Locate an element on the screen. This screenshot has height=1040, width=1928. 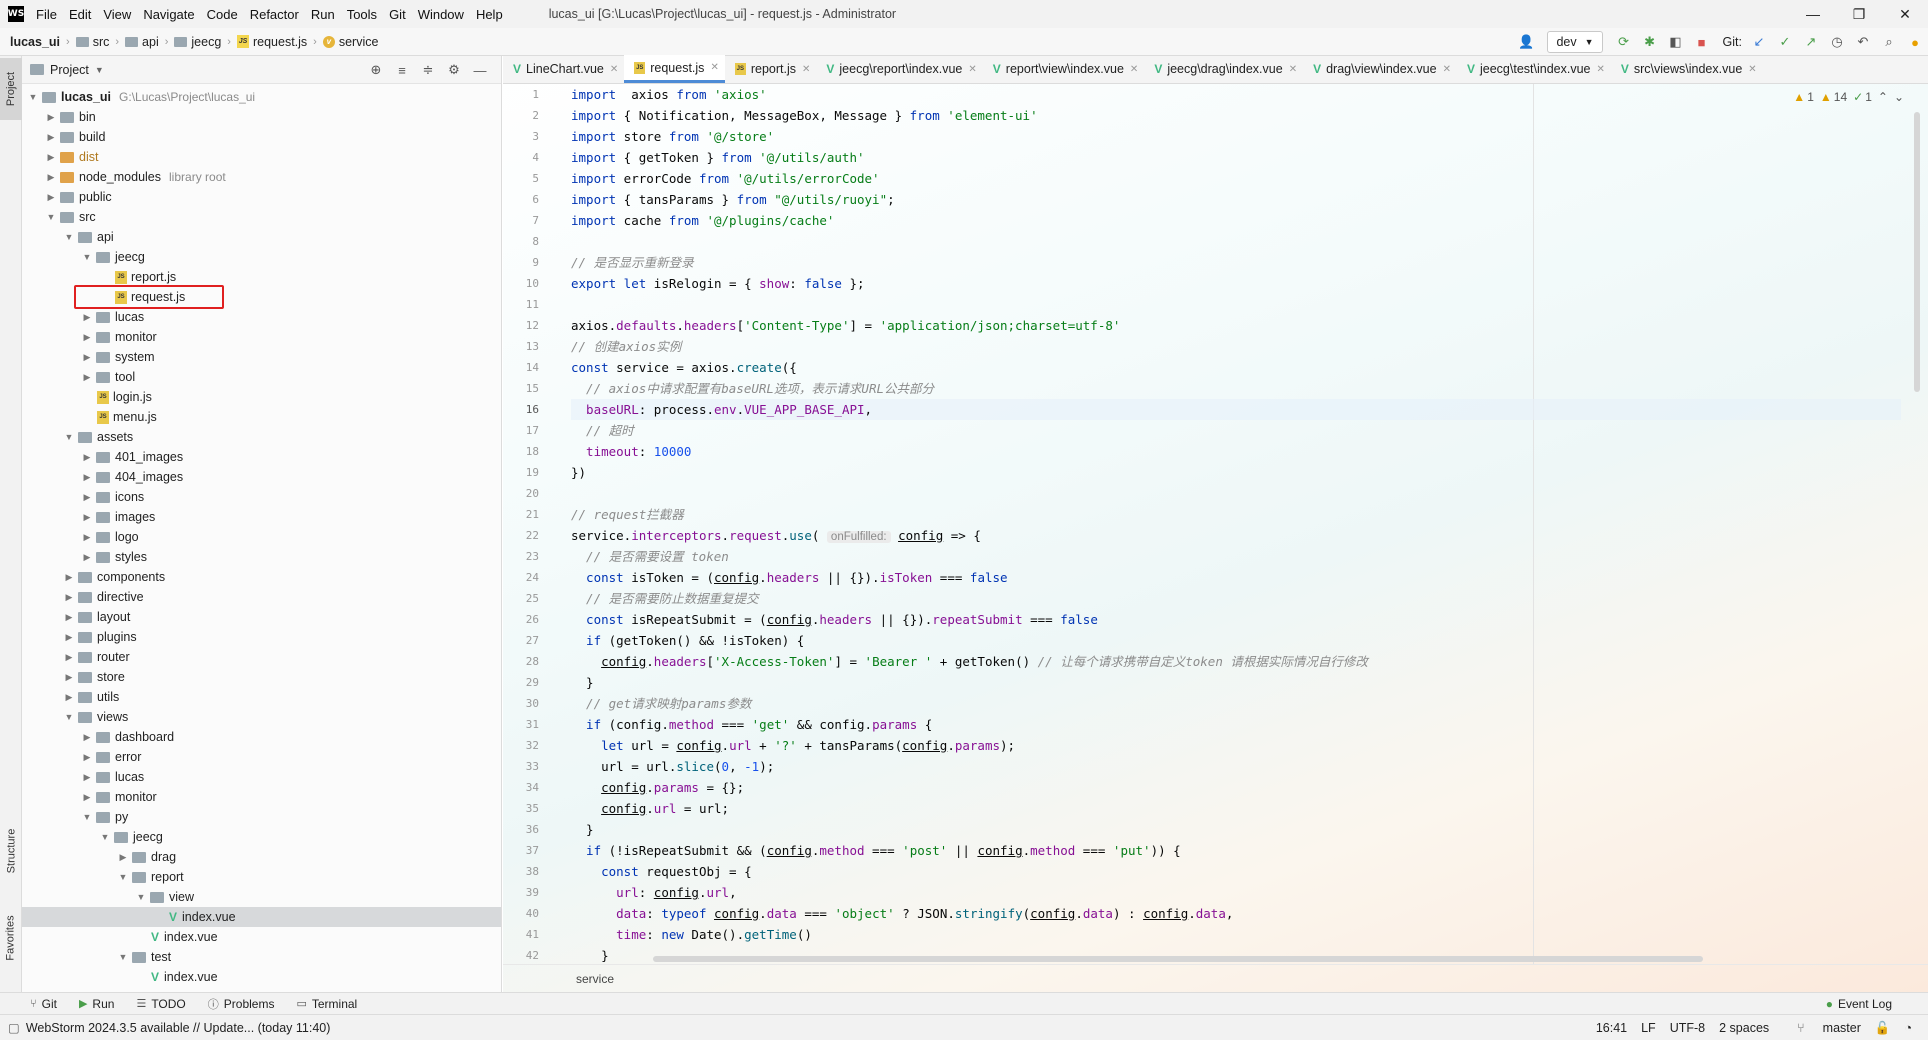
tree-item: JS menu.js is located at coordinates (261, 417).